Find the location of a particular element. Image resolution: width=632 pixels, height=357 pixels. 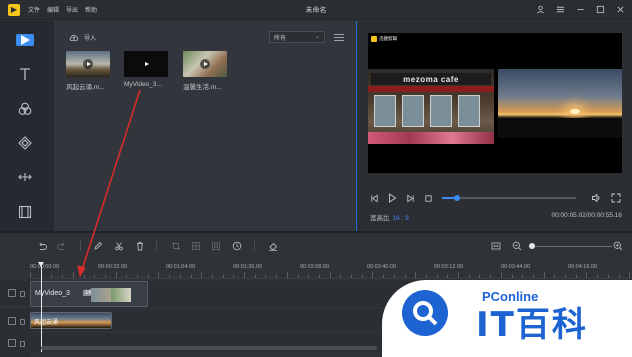

cloud-upload-icon is located at coordinates (74, 37).